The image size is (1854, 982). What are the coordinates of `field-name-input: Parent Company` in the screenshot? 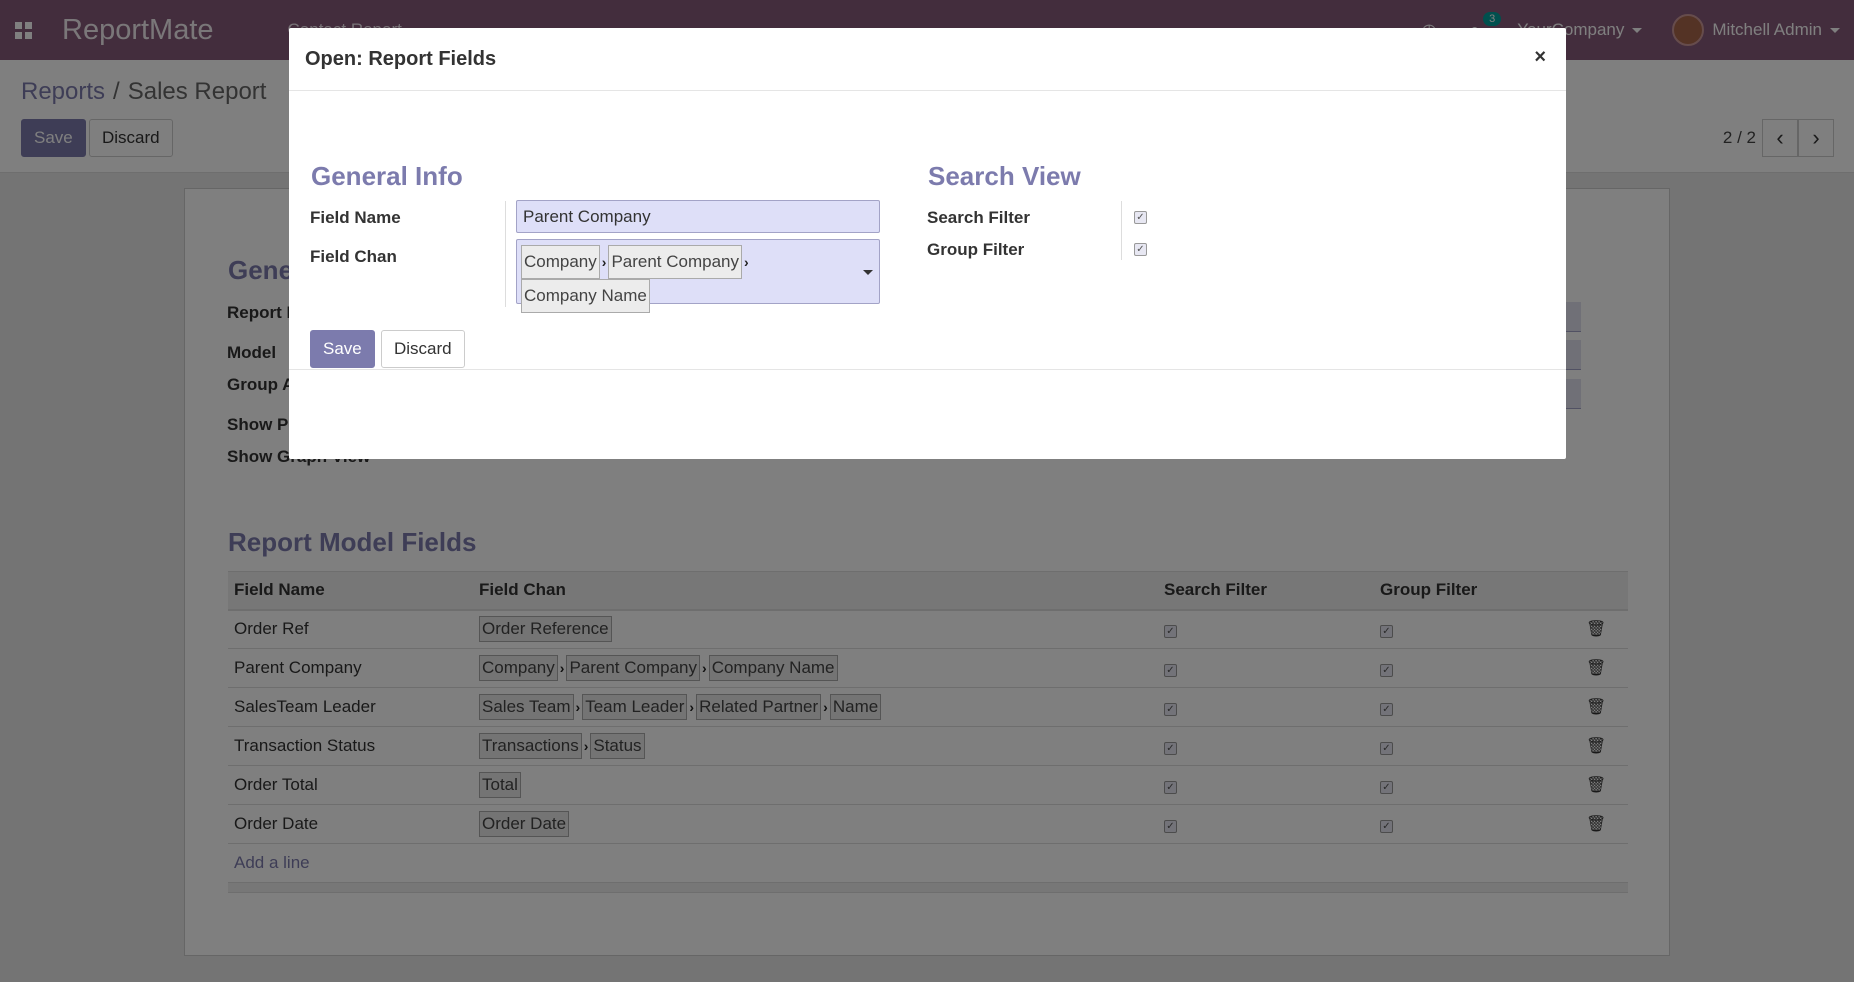 It's located at (698, 216).